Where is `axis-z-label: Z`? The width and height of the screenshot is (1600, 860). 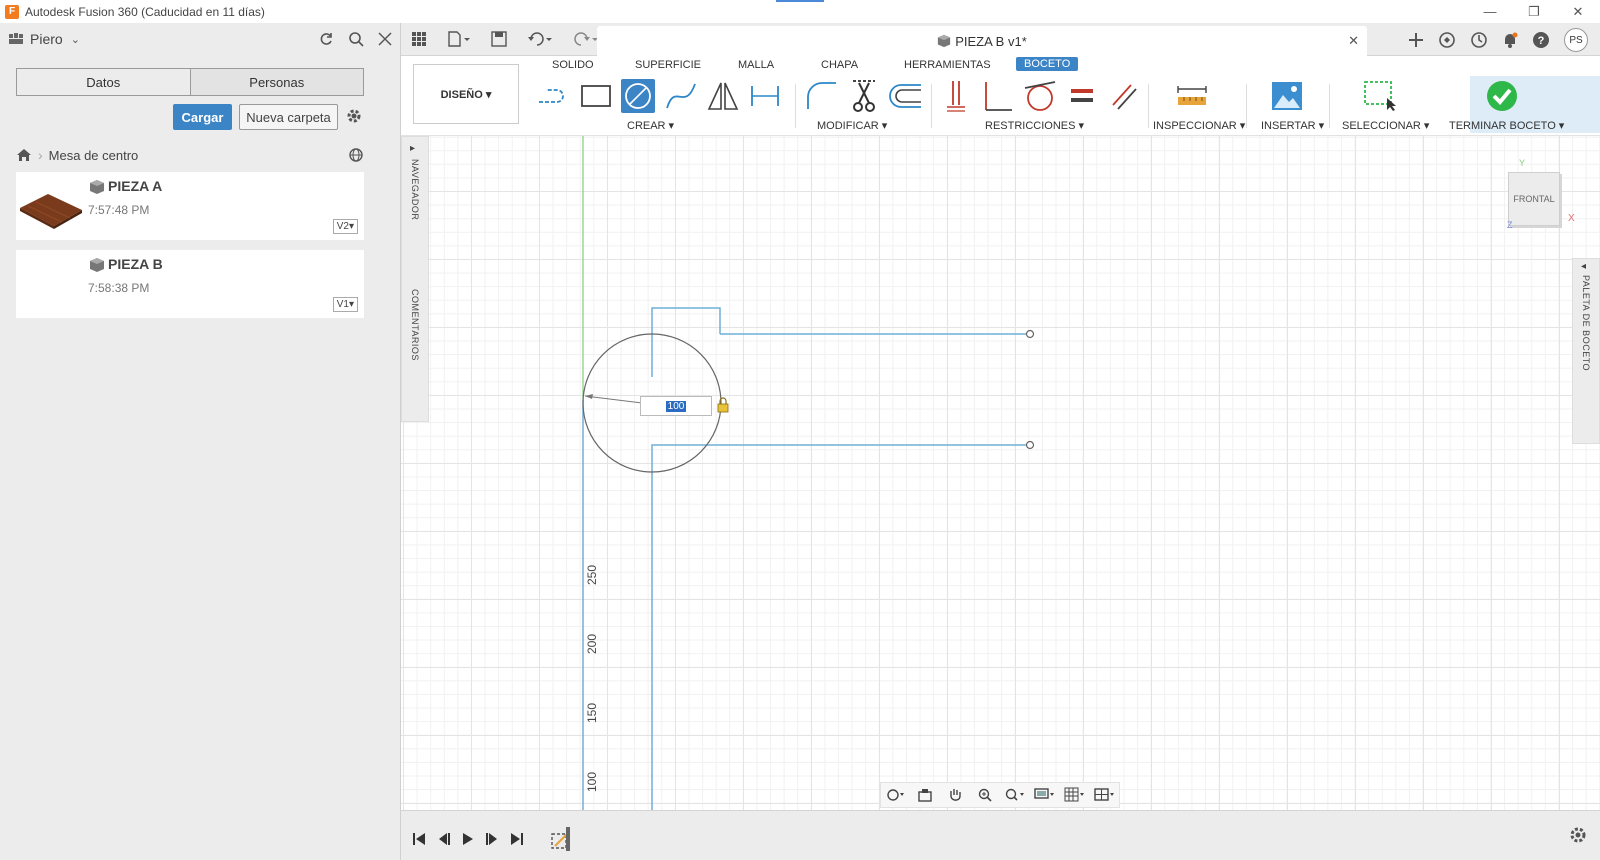
axis-z-label: Z is located at coordinates (1510, 225).